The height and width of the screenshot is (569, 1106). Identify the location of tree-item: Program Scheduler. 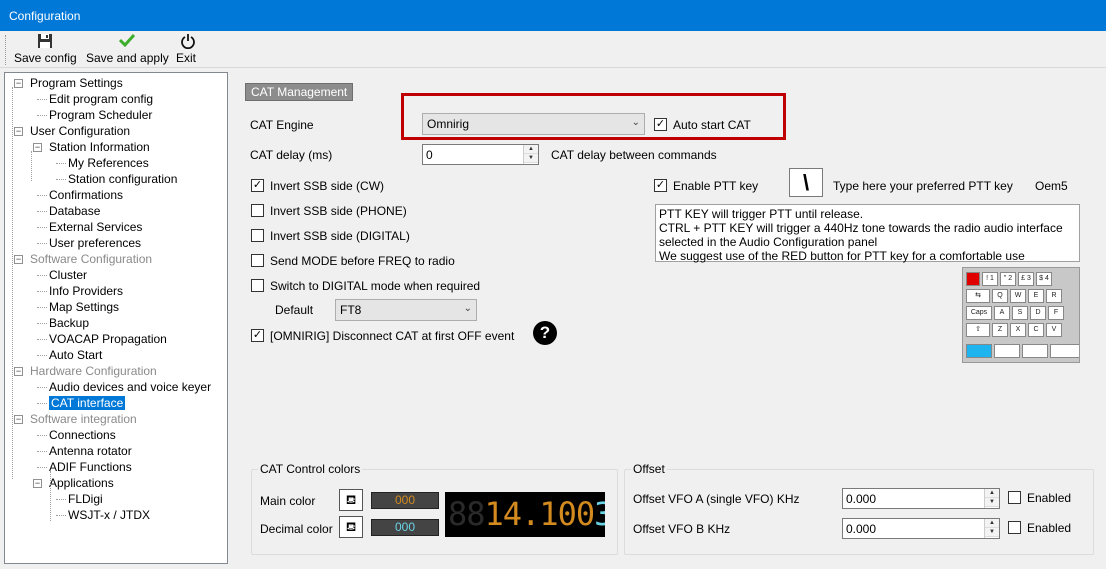
(100, 115).